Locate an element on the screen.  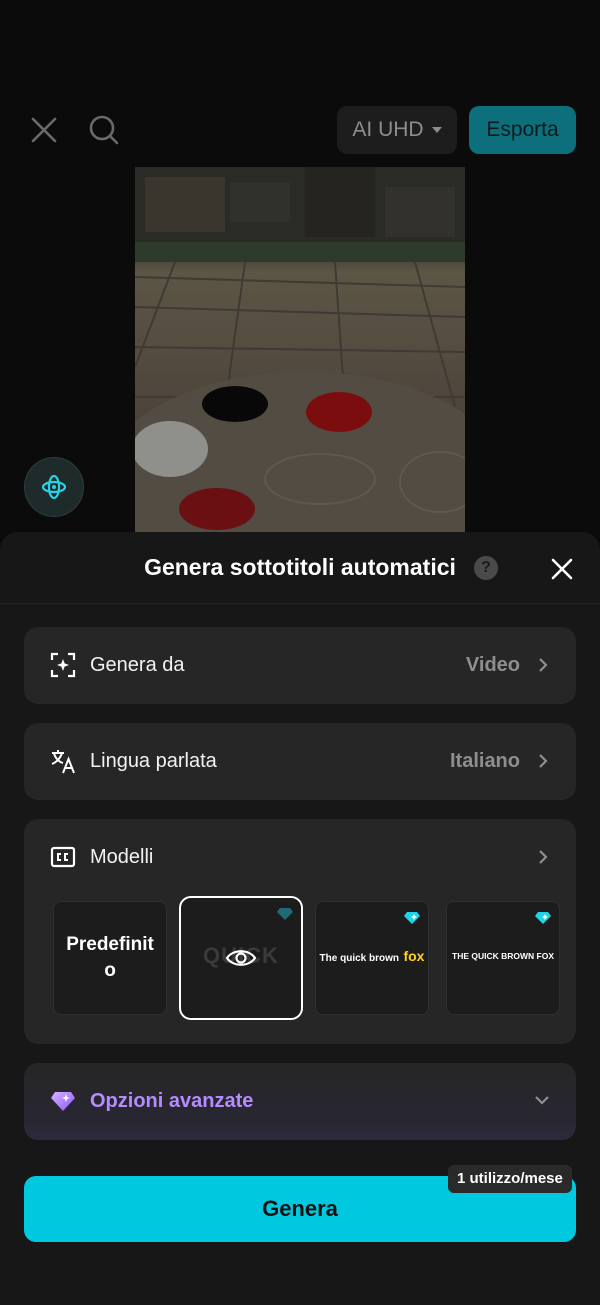
template-uppercase: THE QUICK BROWN FOX is located at coordinates (503, 958).